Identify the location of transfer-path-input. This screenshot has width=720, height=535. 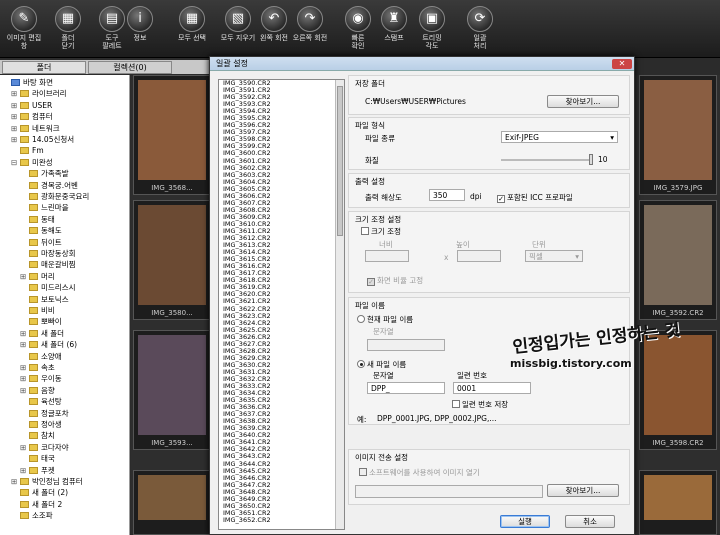
(449, 491).